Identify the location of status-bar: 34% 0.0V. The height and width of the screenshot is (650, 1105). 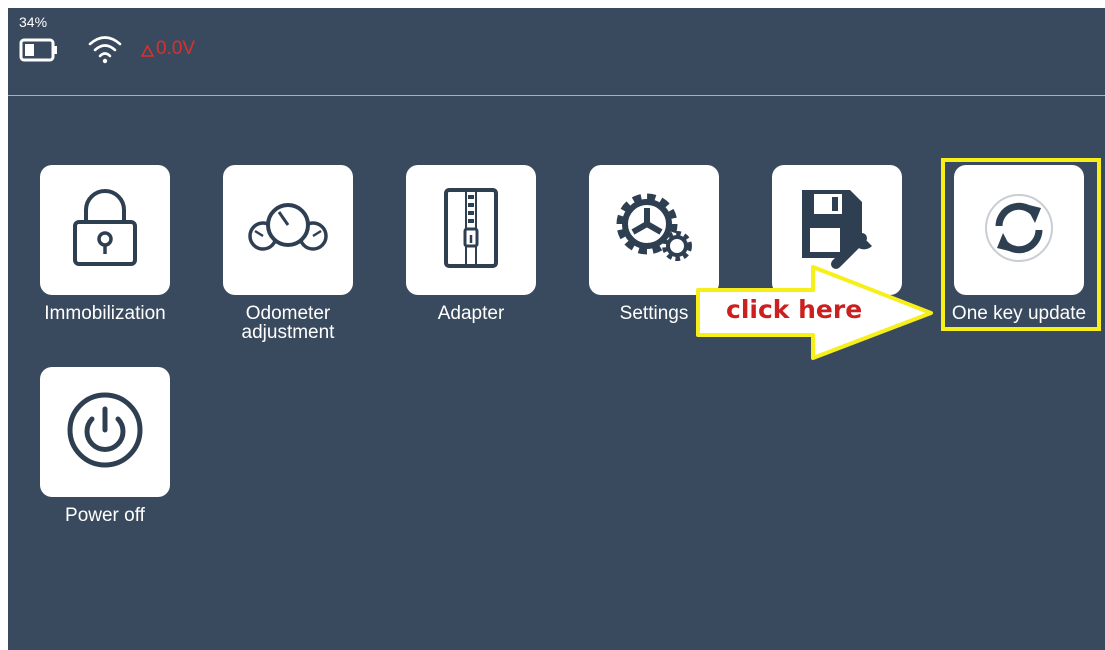
(556, 52).